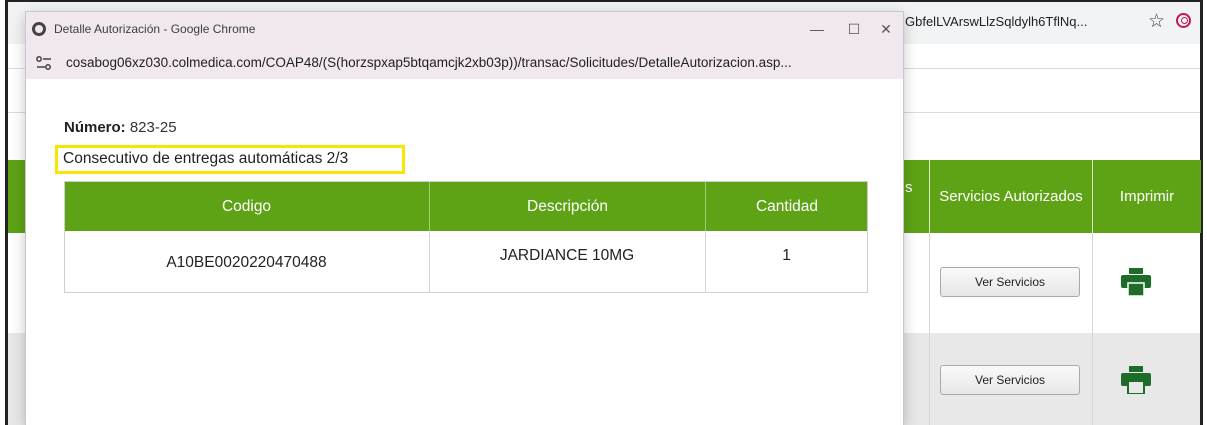 This screenshot has height=425, width=1207. I want to click on close-icon: ✕, so click(886, 29).